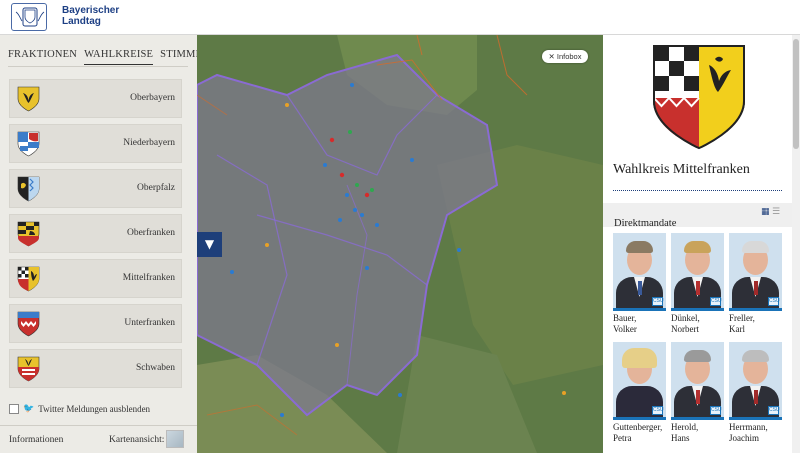  Describe the element at coordinates (776, 212) in the screenshot. I see `list-view-icon: ☰` at that location.